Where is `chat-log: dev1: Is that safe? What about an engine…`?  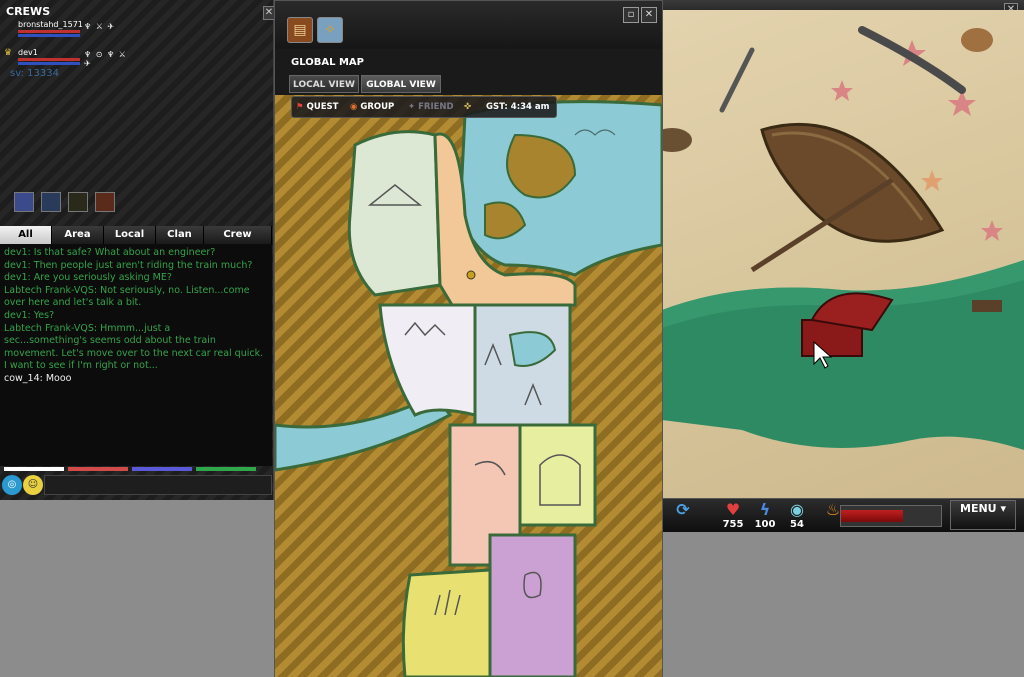
chat-log: dev1: Is that safe? What about an engine… is located at coordinates (136, 355).